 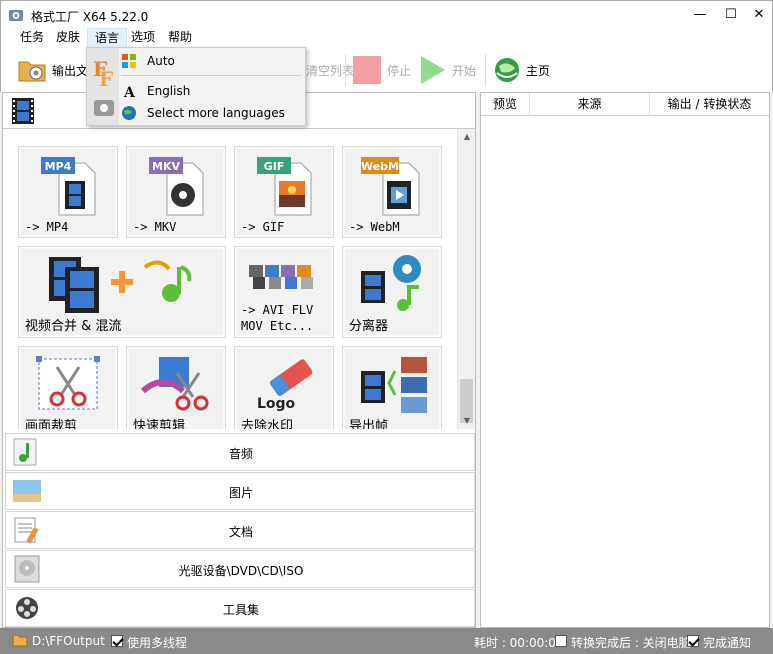 I want to click on tile-quick-cut: 快速剪辑, so click(x=176, y=387).